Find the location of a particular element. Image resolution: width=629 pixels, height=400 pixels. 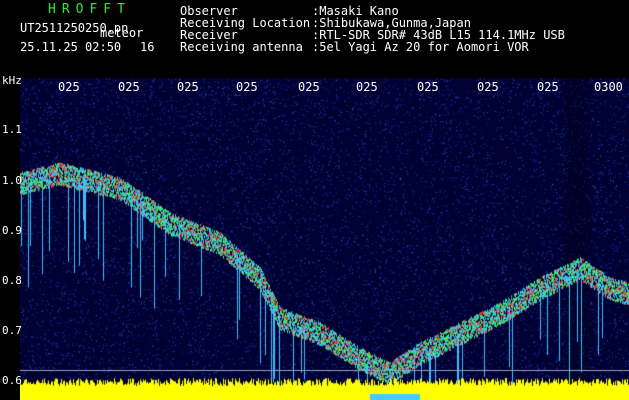

antenna-value: :5el Yagi Az 20 for Aomori VOR is located at coordinates (420, 47).